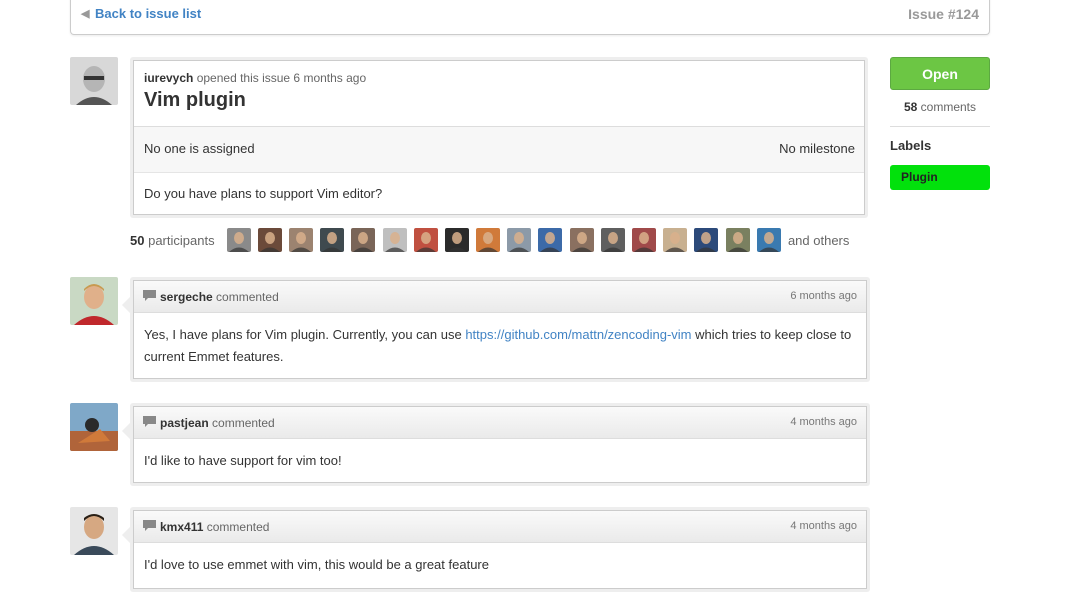 The width and height of the screenshot is (1070, 600). Describe the element at coordinates (148, 13) in the screenshot. I see `back-link-label: Back to issue list` at that location.